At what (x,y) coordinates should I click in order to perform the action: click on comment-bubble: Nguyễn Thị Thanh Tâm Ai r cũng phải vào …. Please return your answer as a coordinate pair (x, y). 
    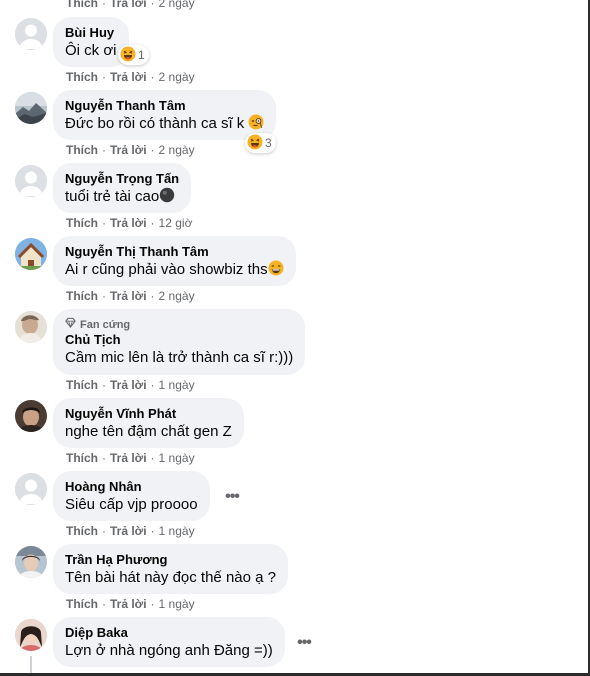
    Looking at the image, I should click on (174, 261).